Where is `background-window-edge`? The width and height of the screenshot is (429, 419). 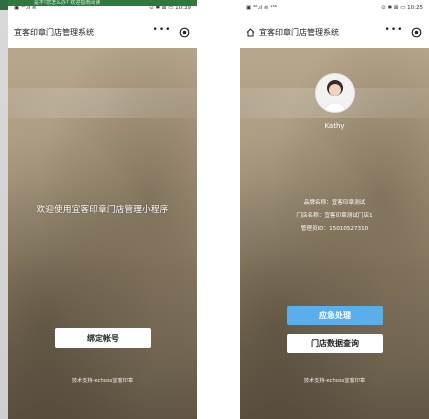 background-window-edge is located at coordinates (4, 209).